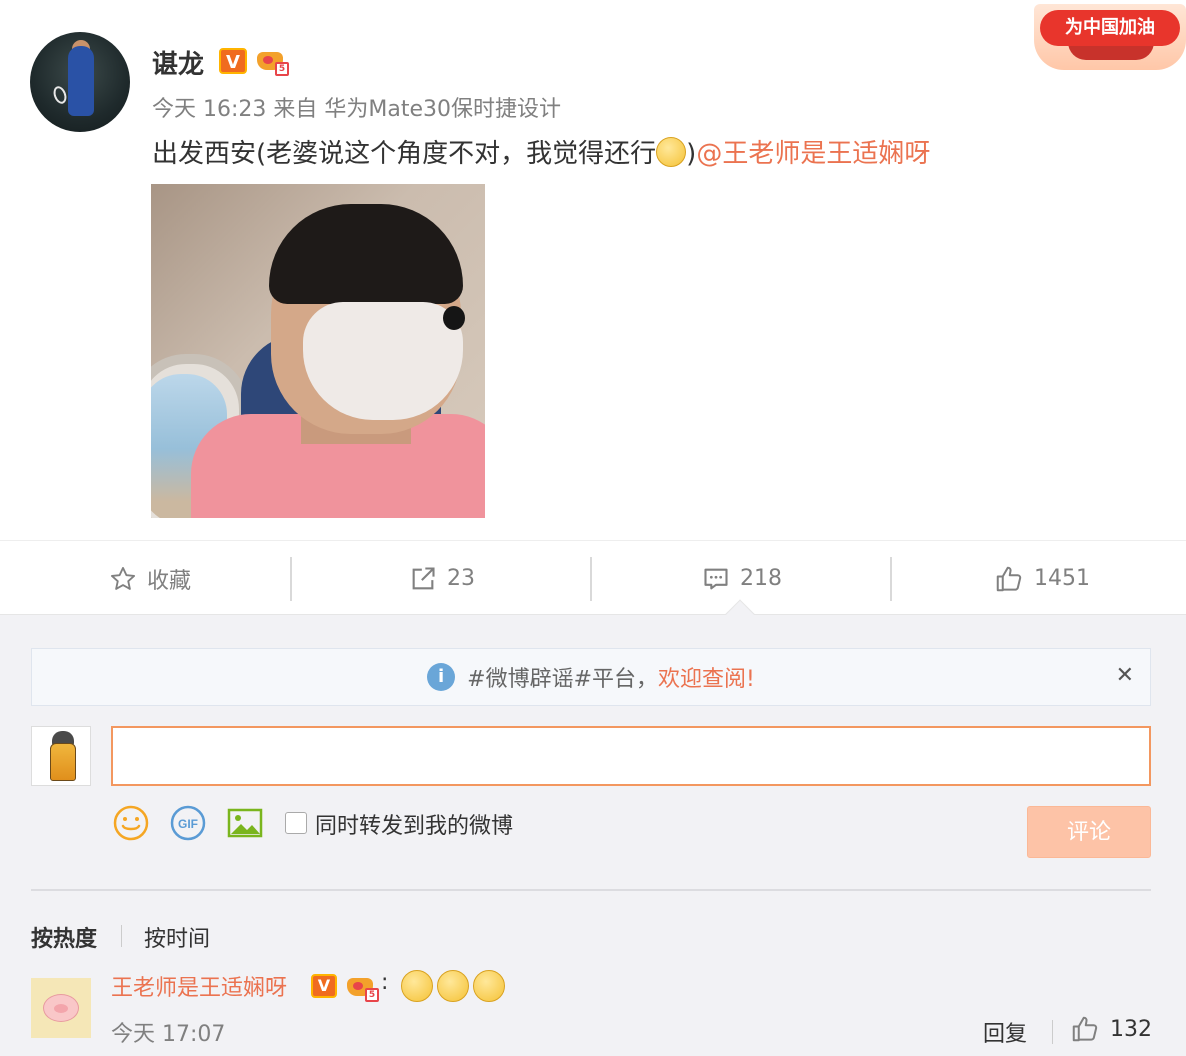 This screenshot has width=1186, height=1056. Describe the element at coordinates (631, 756) in the screenshot. I see `comment-input` at that location.